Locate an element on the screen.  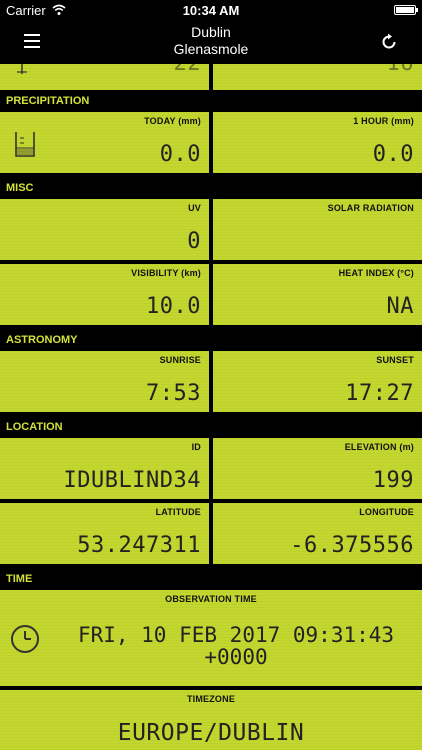
partial-value-left: 22 is located at coordinates (188, 70).